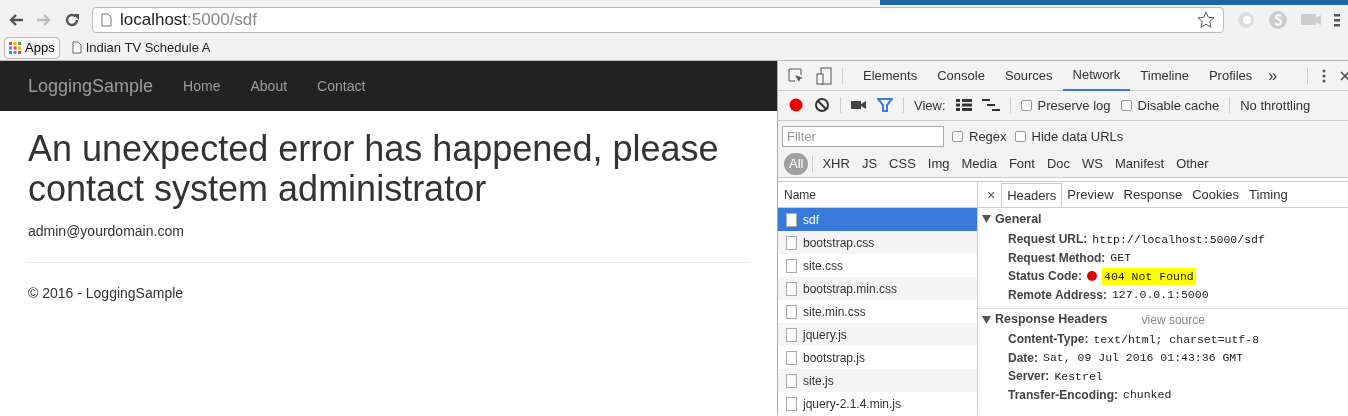  Describe the element at coordinates (877, 288) in the screenshot. I see `request-row: bootstrap.min.css` at that location.